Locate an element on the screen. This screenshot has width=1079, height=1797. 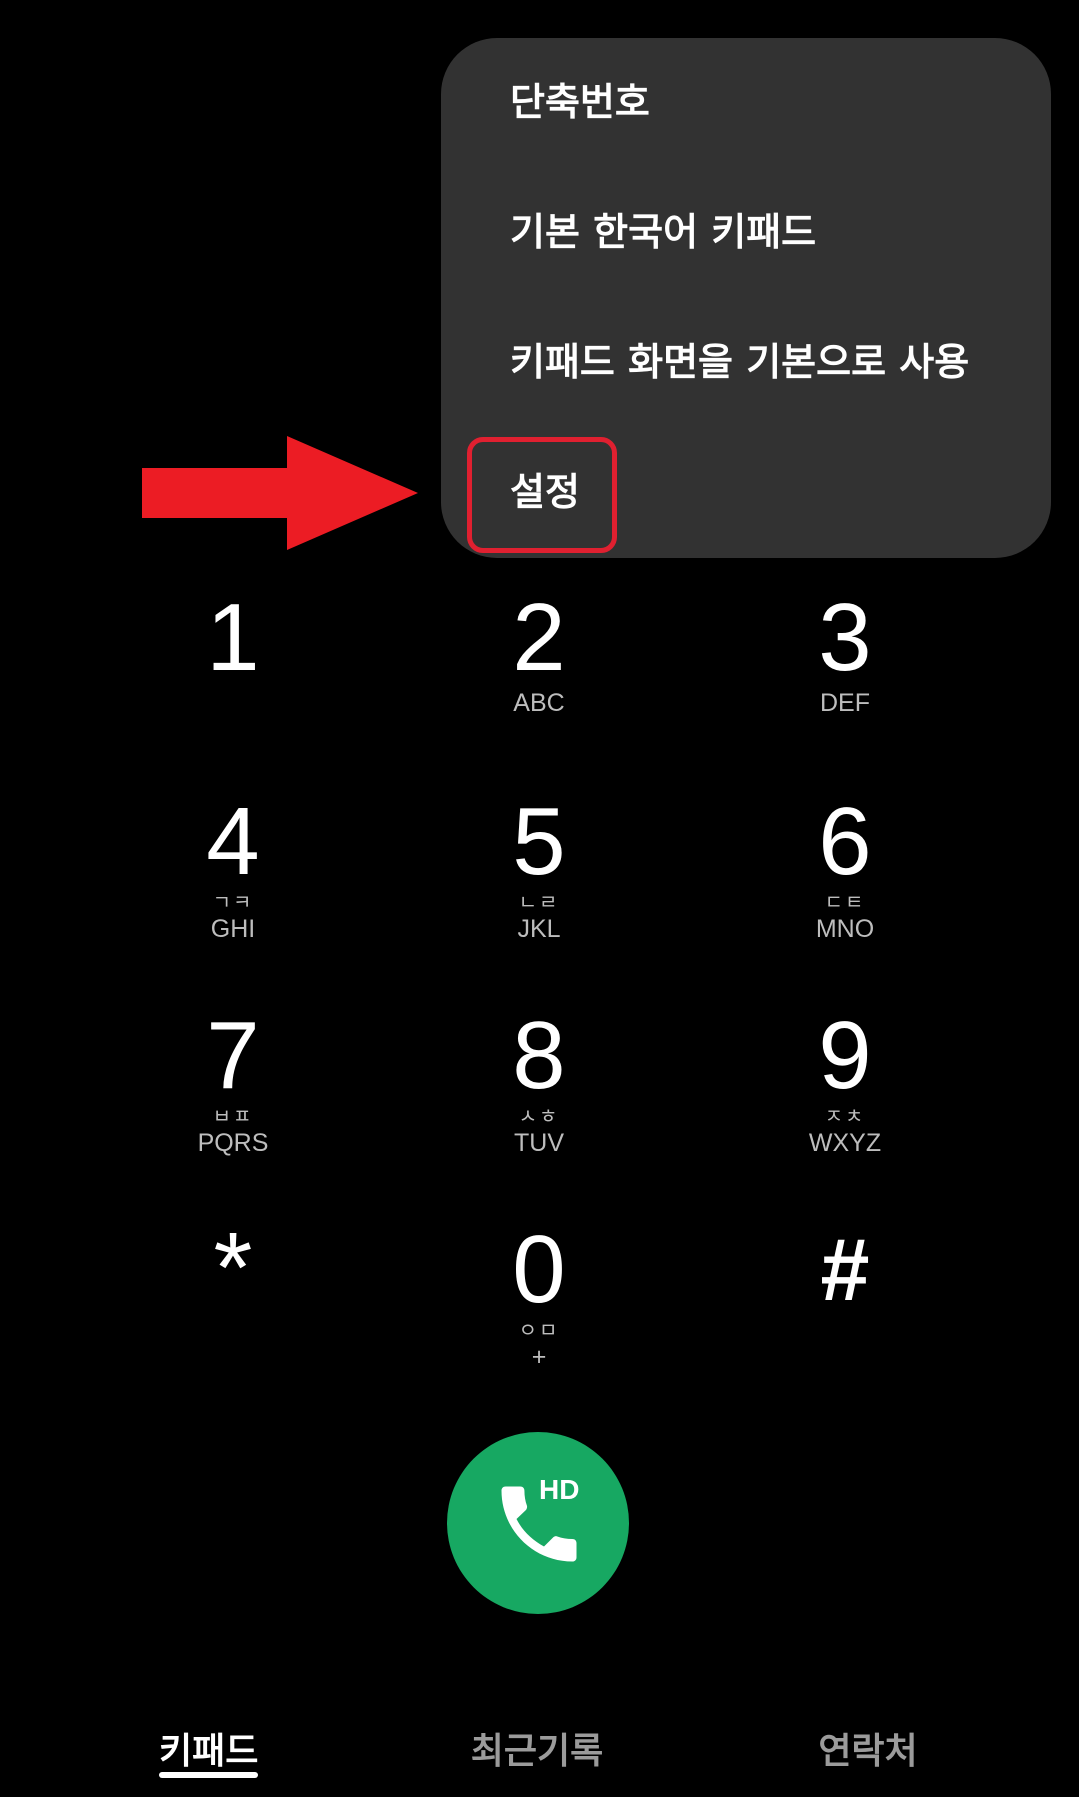
dial-key-6: 6 ㄷㅌ MNO is located at coordinates (845, 884).